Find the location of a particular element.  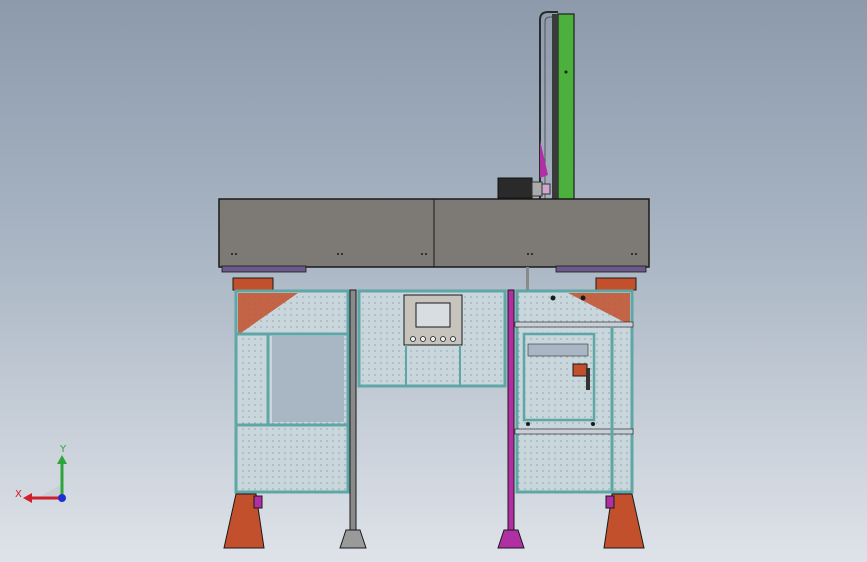

gantry-upright is located at coordinates (557, 106).